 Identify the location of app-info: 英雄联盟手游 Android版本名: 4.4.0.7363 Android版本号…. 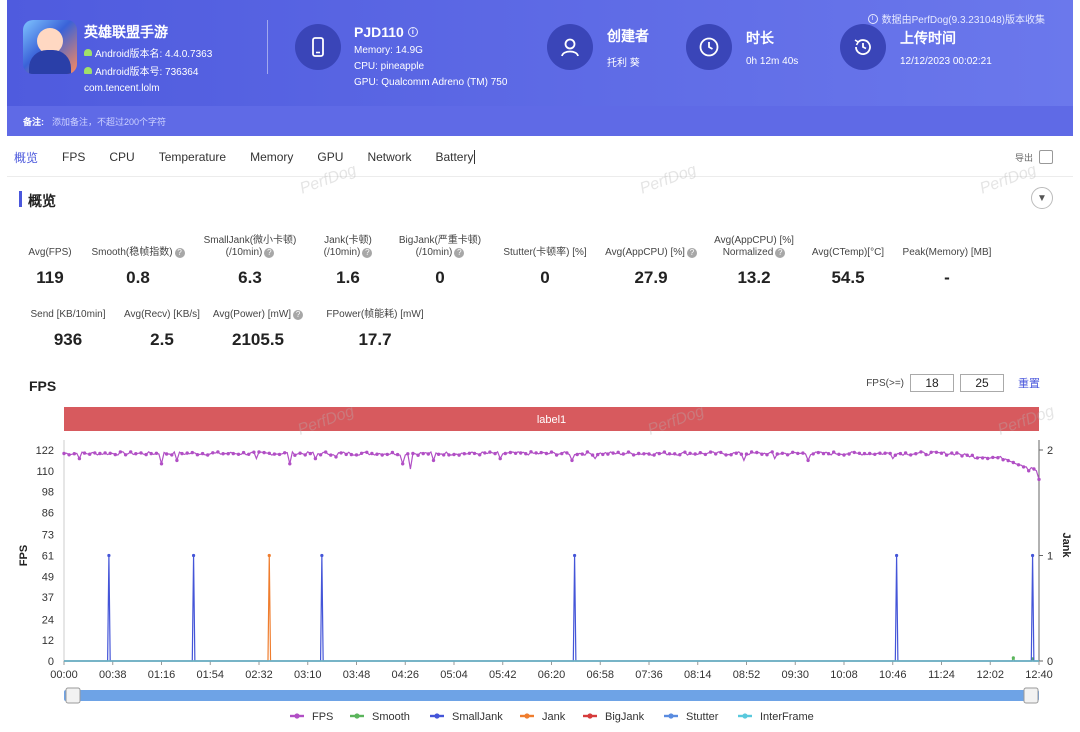
(117, 57).